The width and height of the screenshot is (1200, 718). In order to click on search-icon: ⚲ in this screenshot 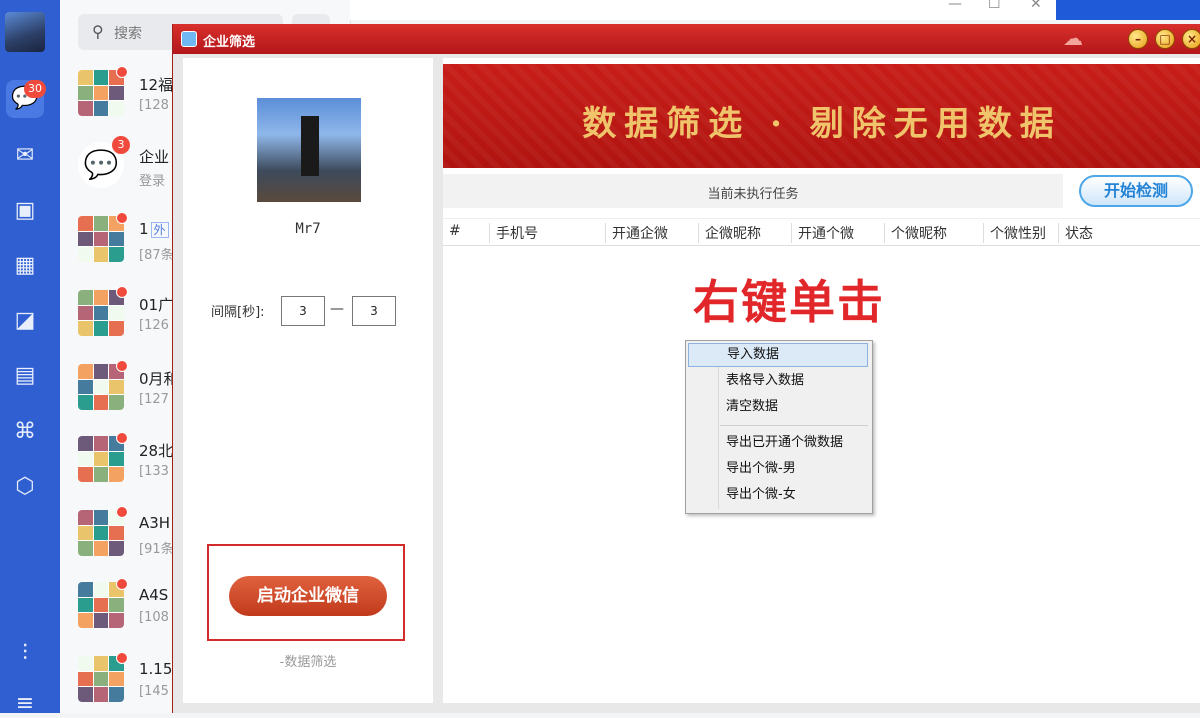, I will do `click(98, 31)`.